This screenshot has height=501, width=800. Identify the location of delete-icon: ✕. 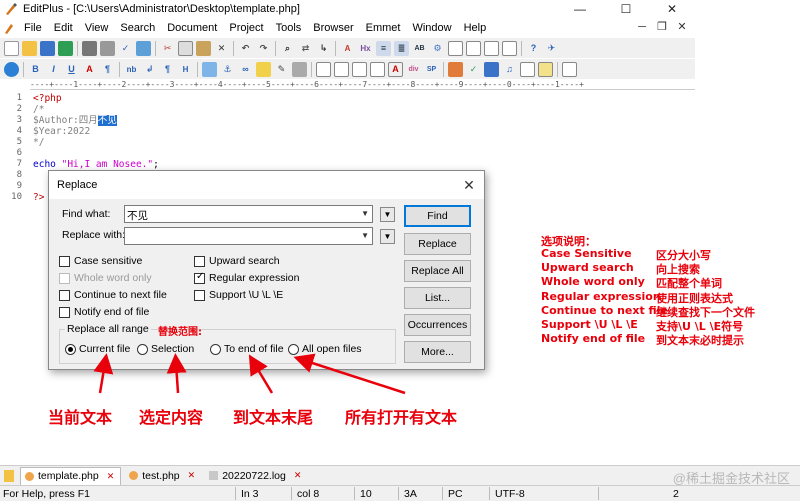
(221, 48).